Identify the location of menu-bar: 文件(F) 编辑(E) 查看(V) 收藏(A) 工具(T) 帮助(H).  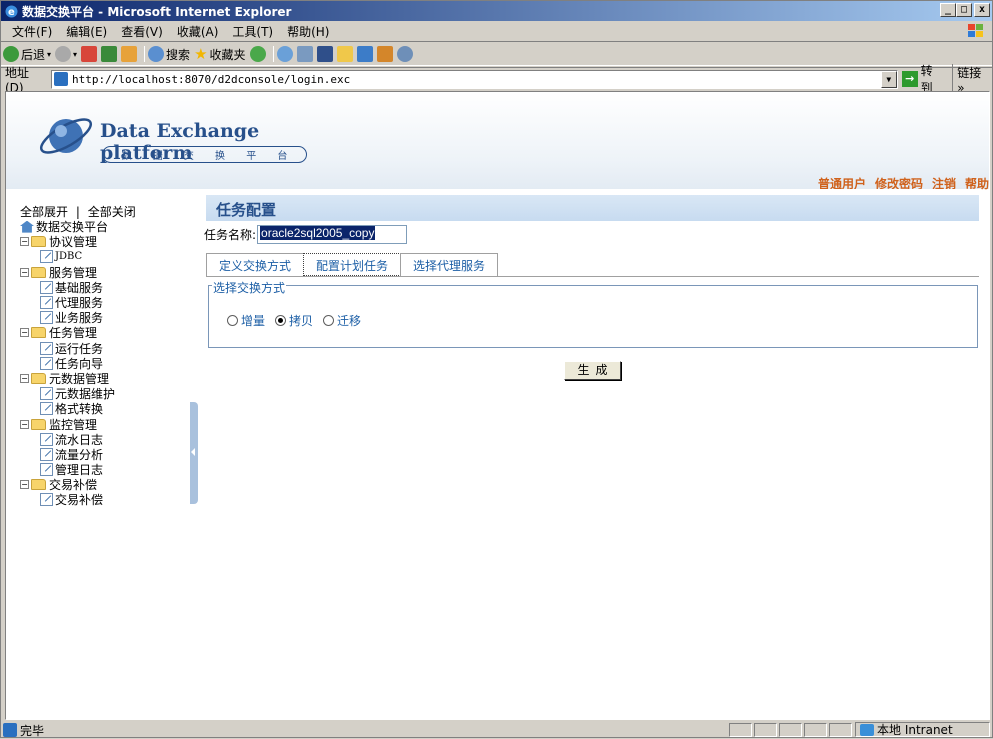
(496, 31).